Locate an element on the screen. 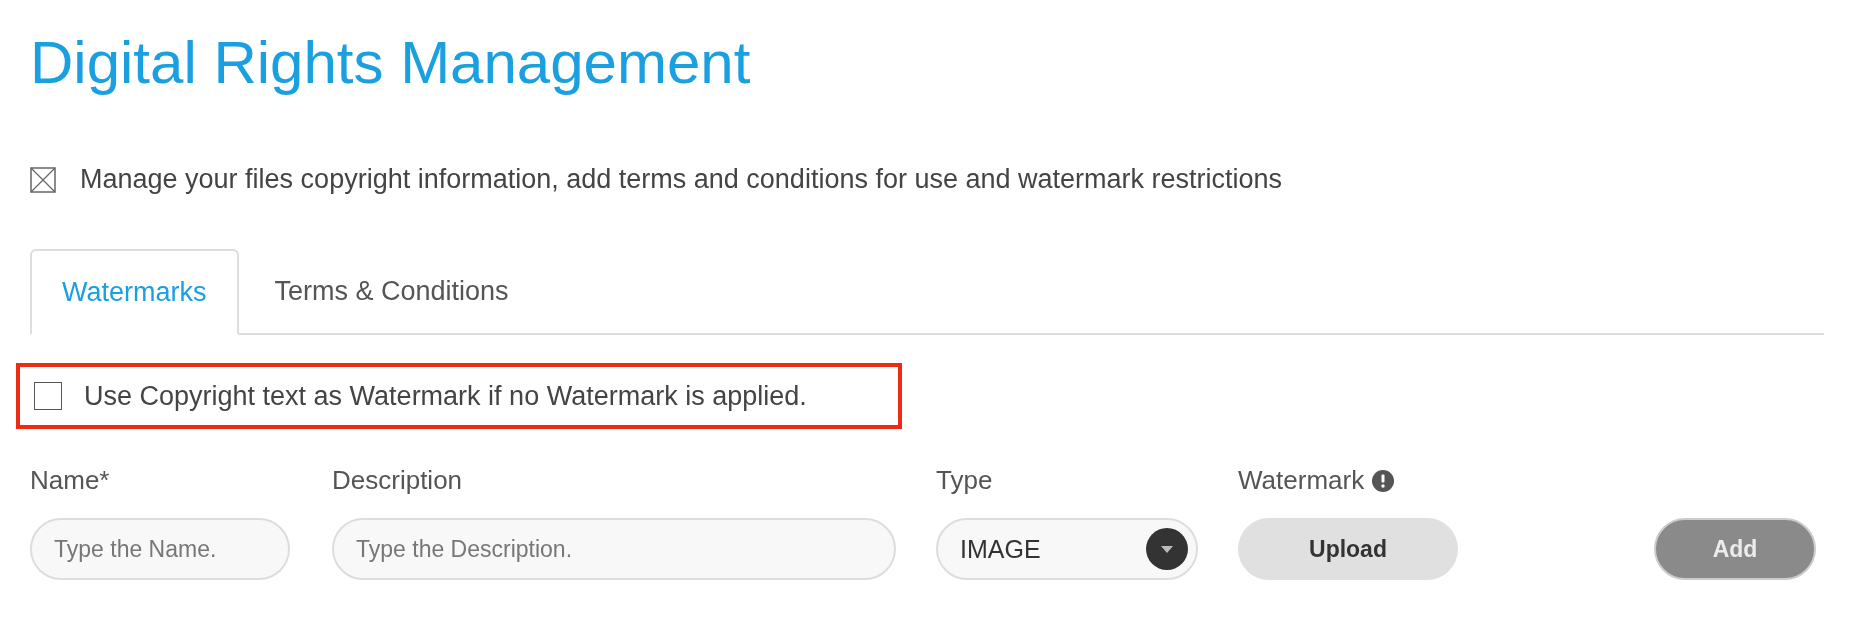 This screenshot has height=626, width=1854. input-field: Type the Name. is located at coordinates (160, 549).